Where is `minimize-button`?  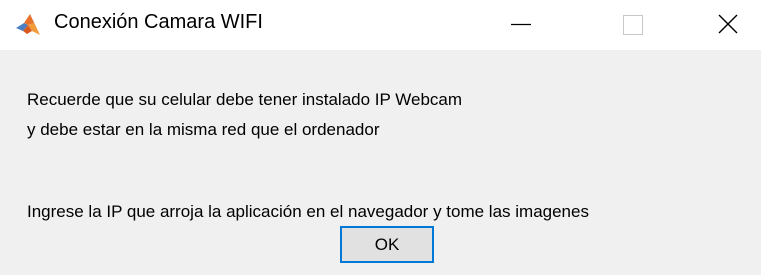
minimize-button is located at coordinates (521, 25).